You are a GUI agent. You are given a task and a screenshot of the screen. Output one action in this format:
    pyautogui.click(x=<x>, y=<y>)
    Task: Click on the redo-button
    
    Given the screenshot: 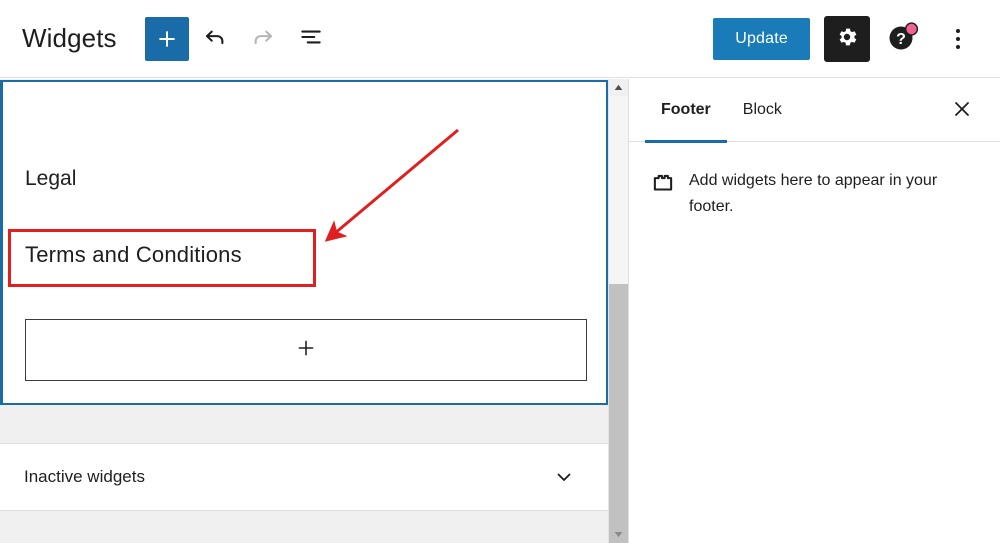 What is the action you would take?
    pyautogui.click(x=263, y=39)
    